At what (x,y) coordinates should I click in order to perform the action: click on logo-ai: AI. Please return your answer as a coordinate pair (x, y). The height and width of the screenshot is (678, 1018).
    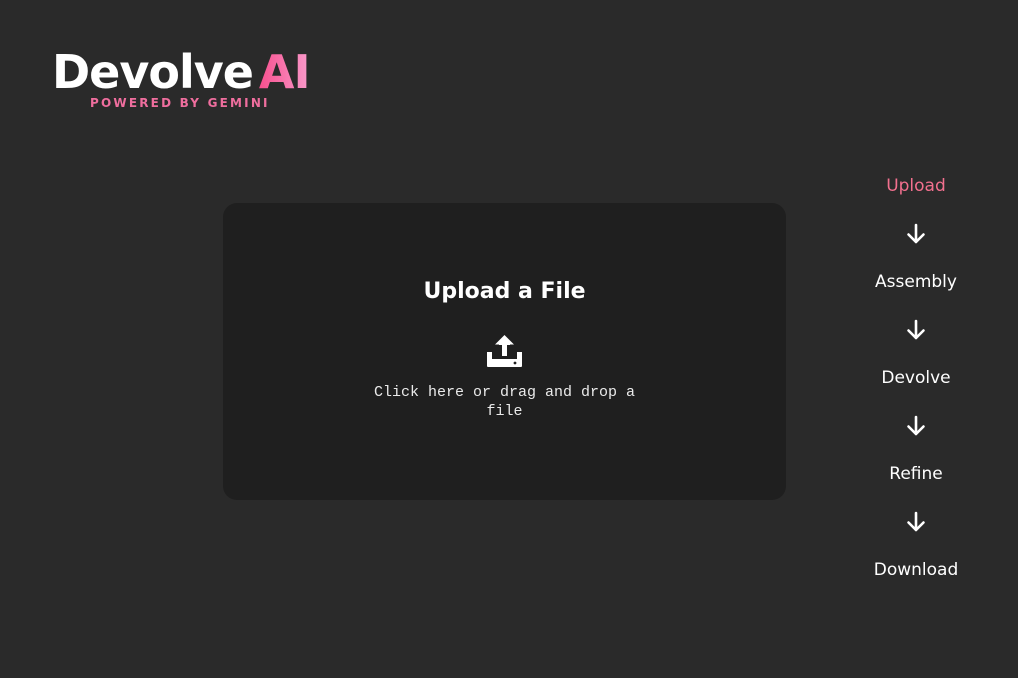
    Looking at the image, I should click on (284, 72).